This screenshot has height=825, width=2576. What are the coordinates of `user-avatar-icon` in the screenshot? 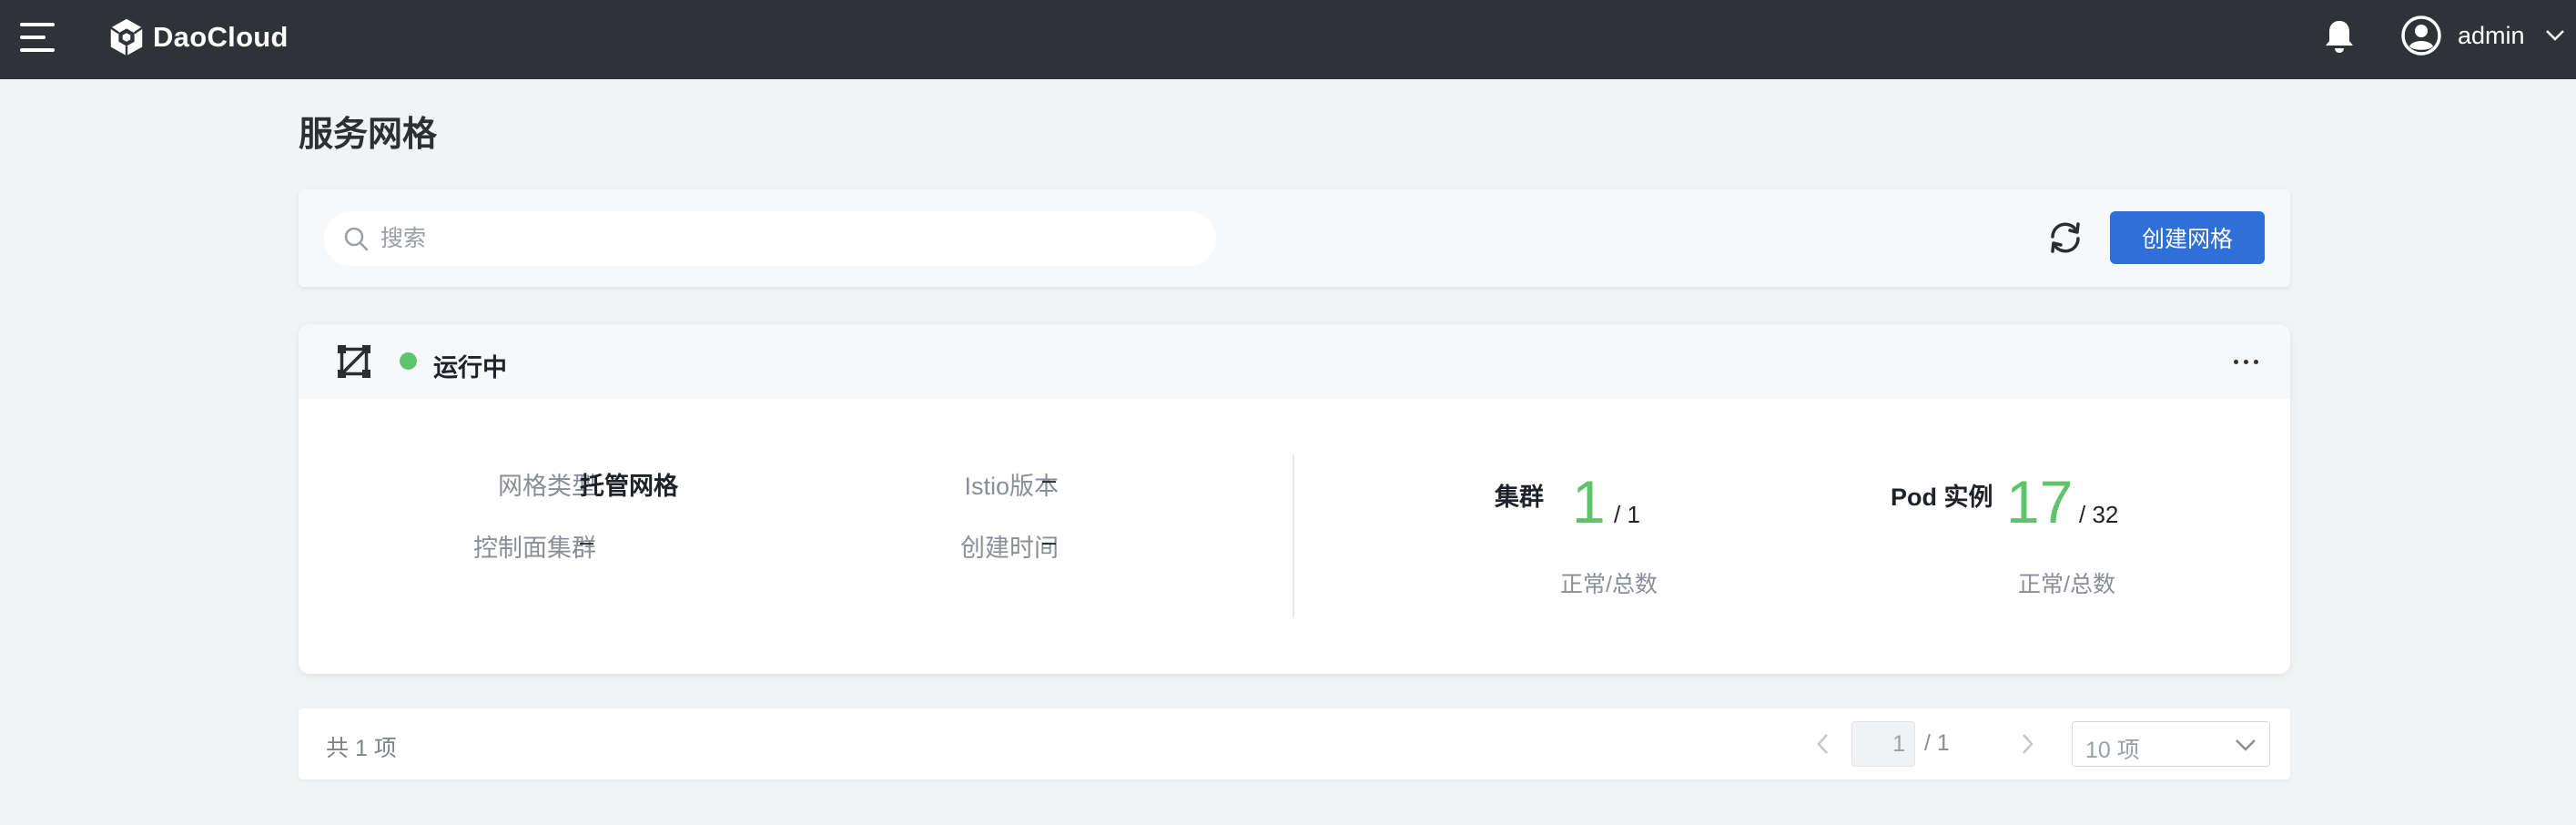 It's located at (2421, 35).